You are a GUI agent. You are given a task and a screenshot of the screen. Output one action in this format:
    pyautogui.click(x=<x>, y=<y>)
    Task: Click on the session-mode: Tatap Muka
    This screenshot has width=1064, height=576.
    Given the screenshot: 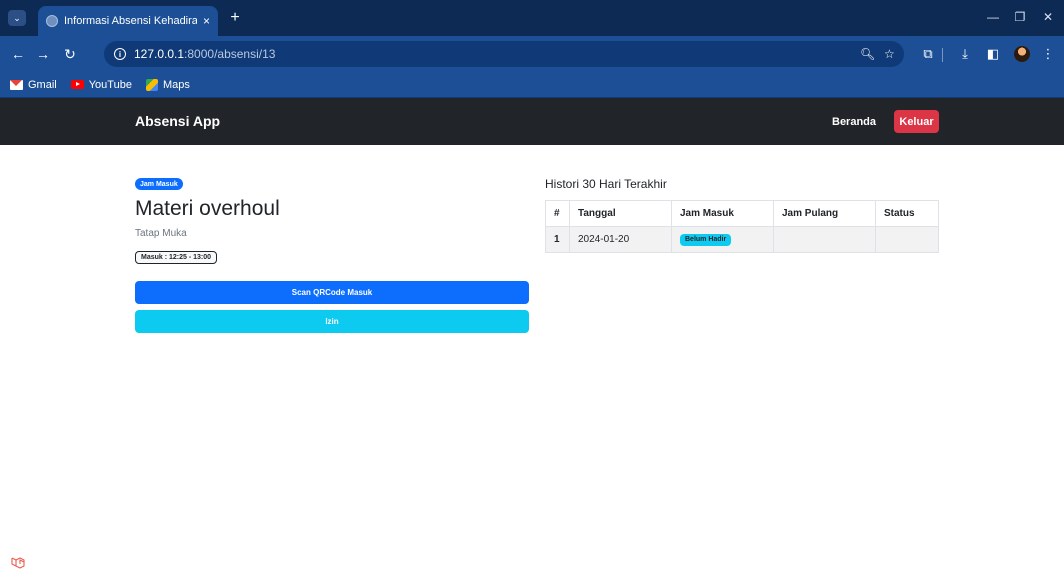 What is the action you would take?
    pyautogui.click(x=161, y=233)
    